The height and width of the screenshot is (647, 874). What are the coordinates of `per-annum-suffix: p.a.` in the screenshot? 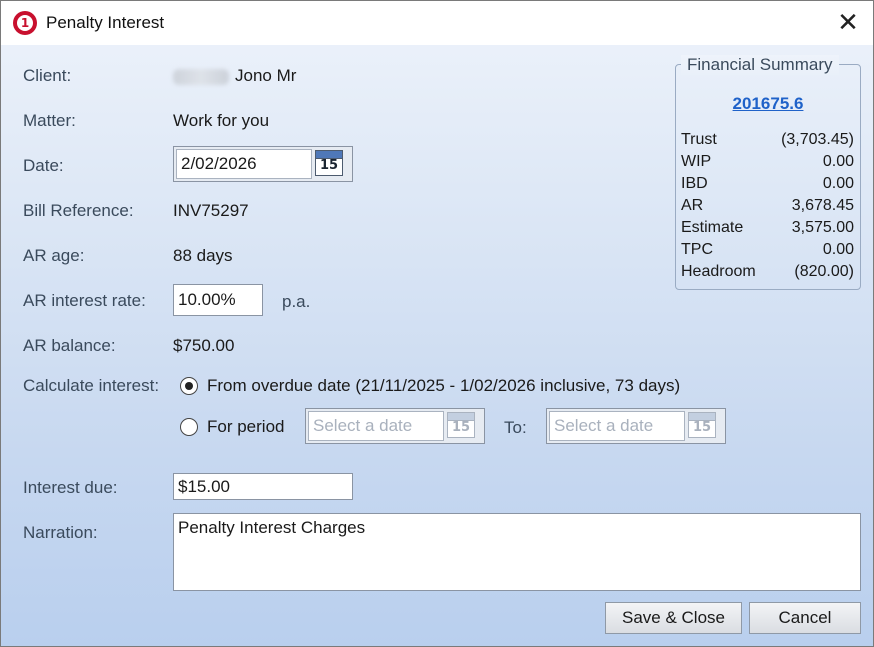 It's located at (296, 301).